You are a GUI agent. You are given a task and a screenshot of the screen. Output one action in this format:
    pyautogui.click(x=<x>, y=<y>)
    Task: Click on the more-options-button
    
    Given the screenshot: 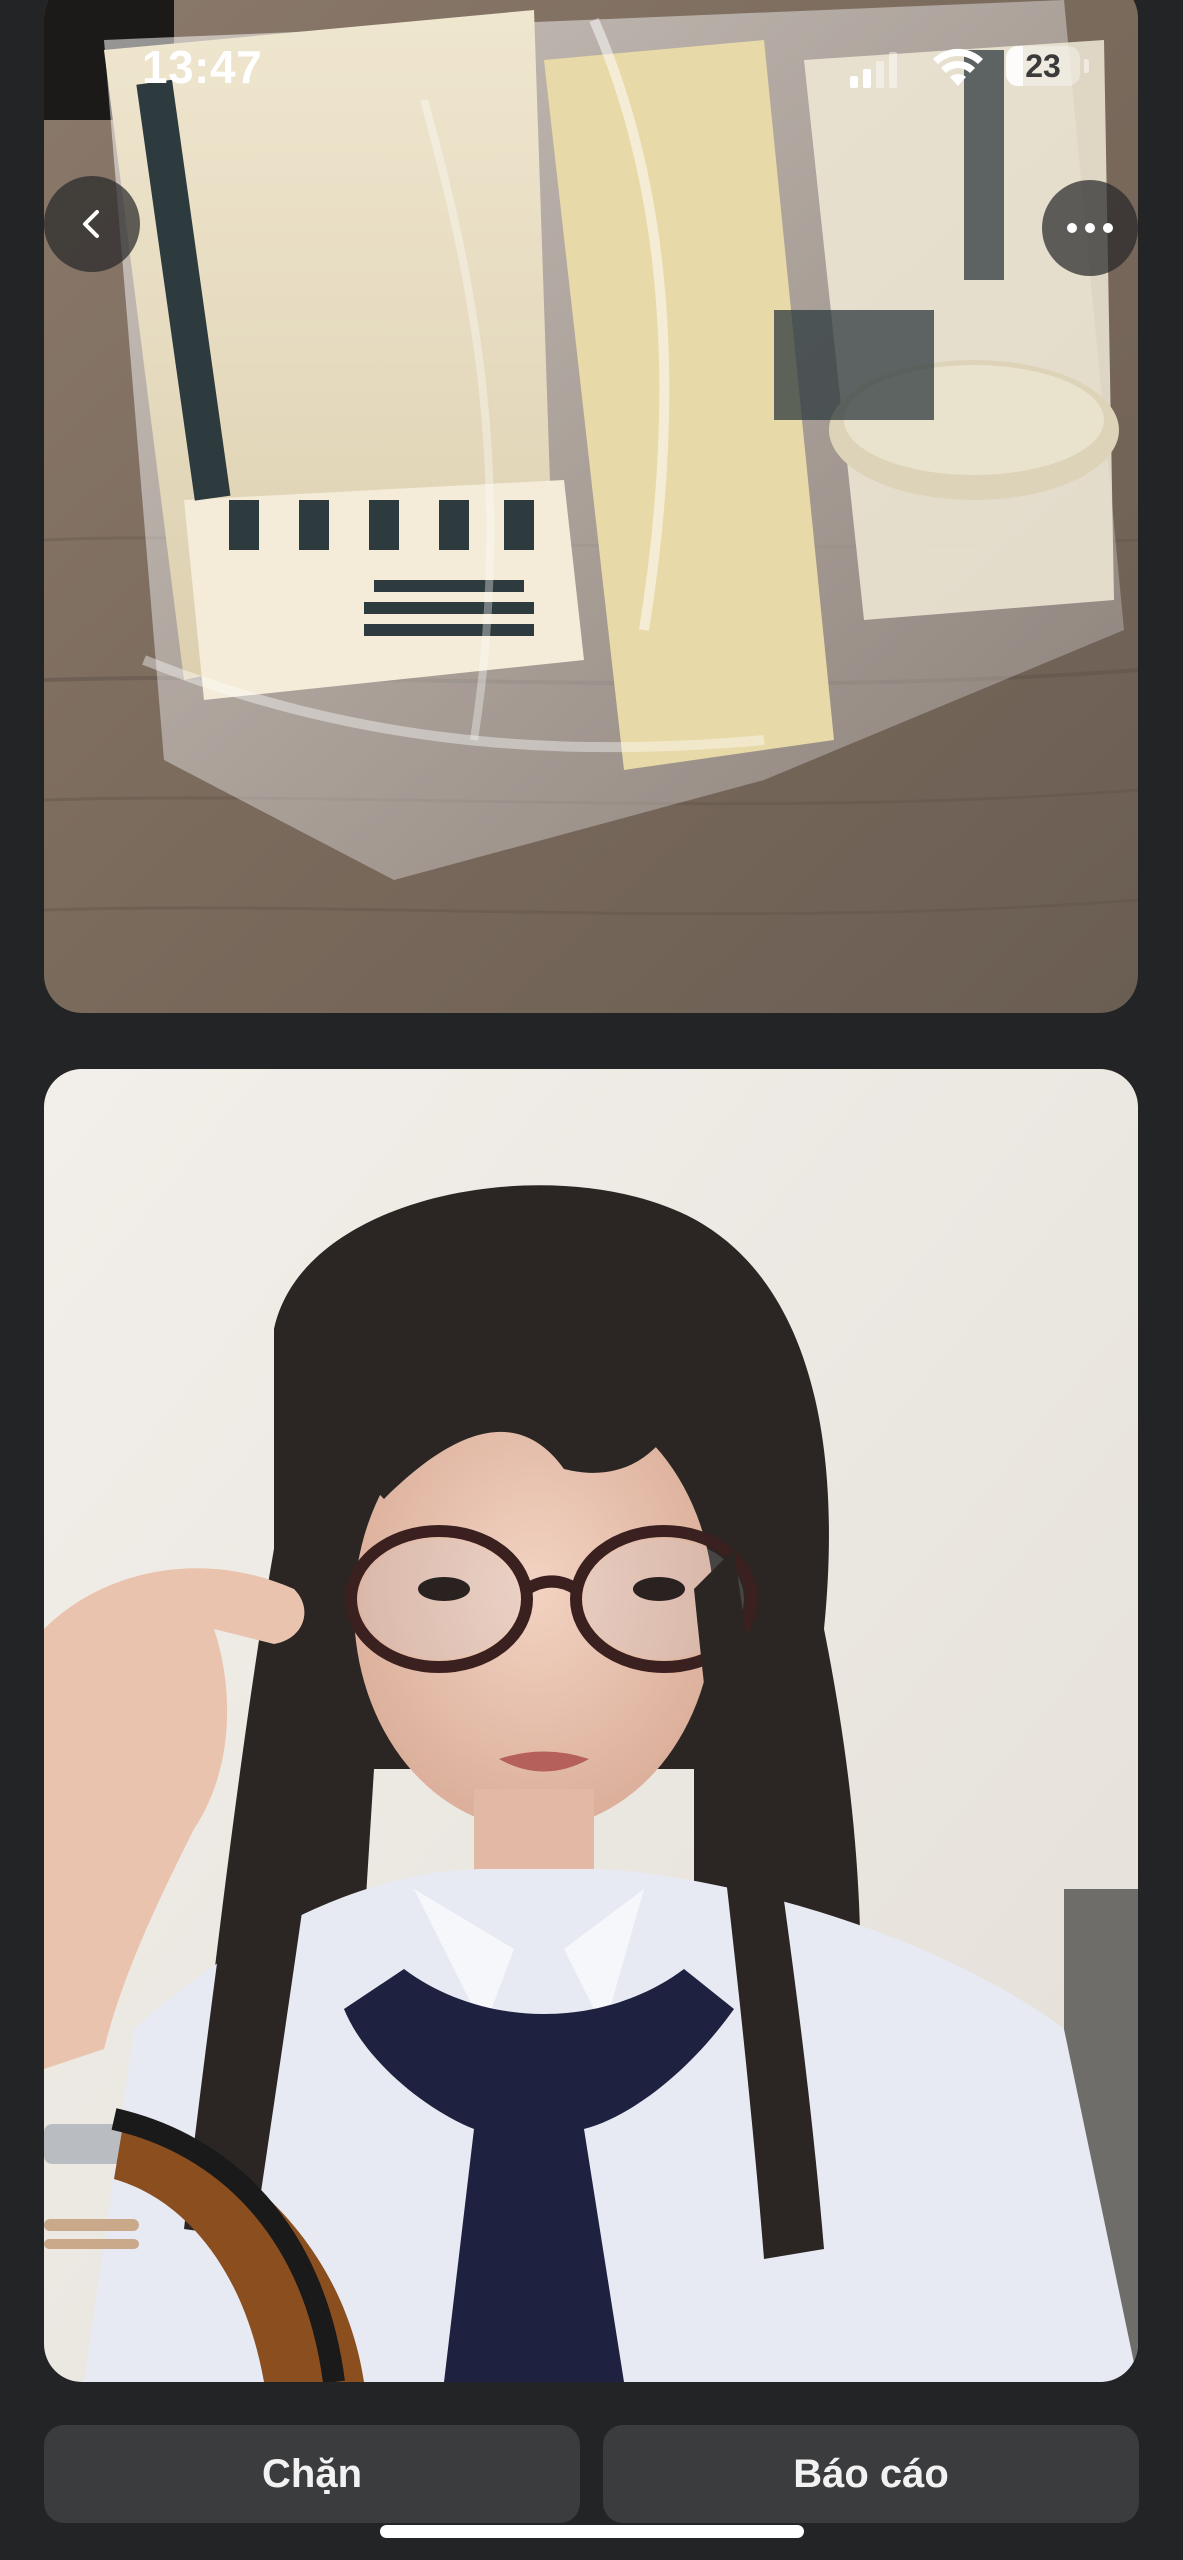 What is the action you would take?
    pyautogui.click(x=1090, y=228)
    